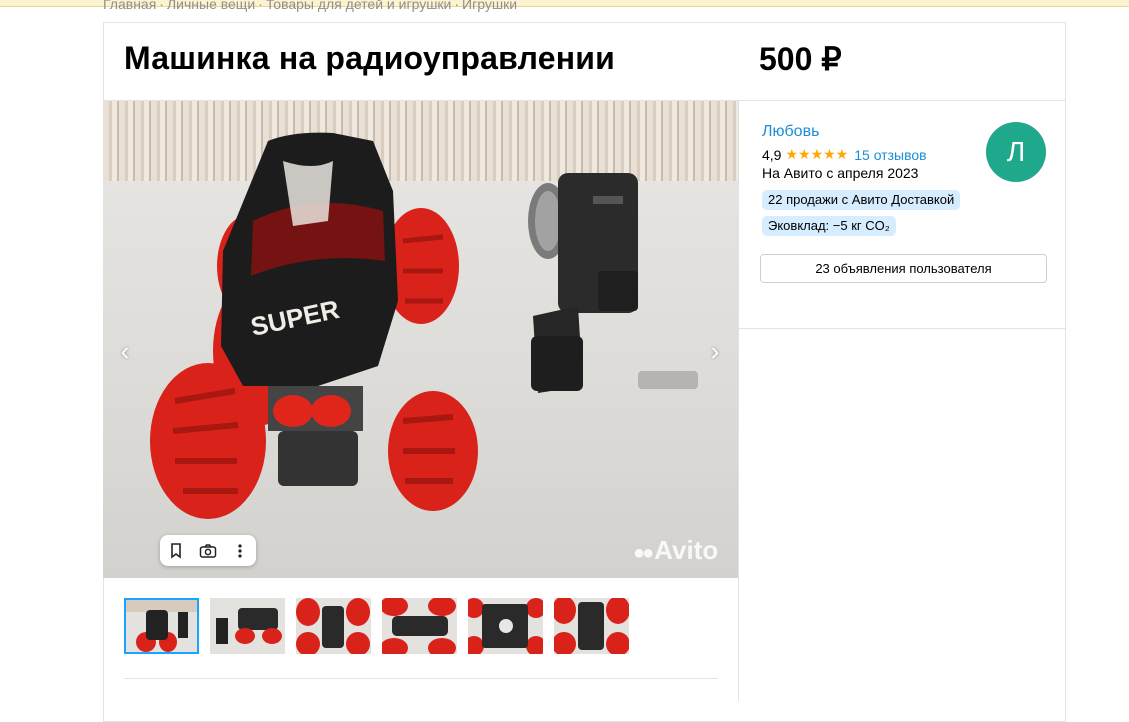 This screenshot has height=722, width=1129. Describe the element at coordinates (359, 6) in the screenshot. I see `breadcrumb-item-kids: Товары для детей и игрушки` at that location.